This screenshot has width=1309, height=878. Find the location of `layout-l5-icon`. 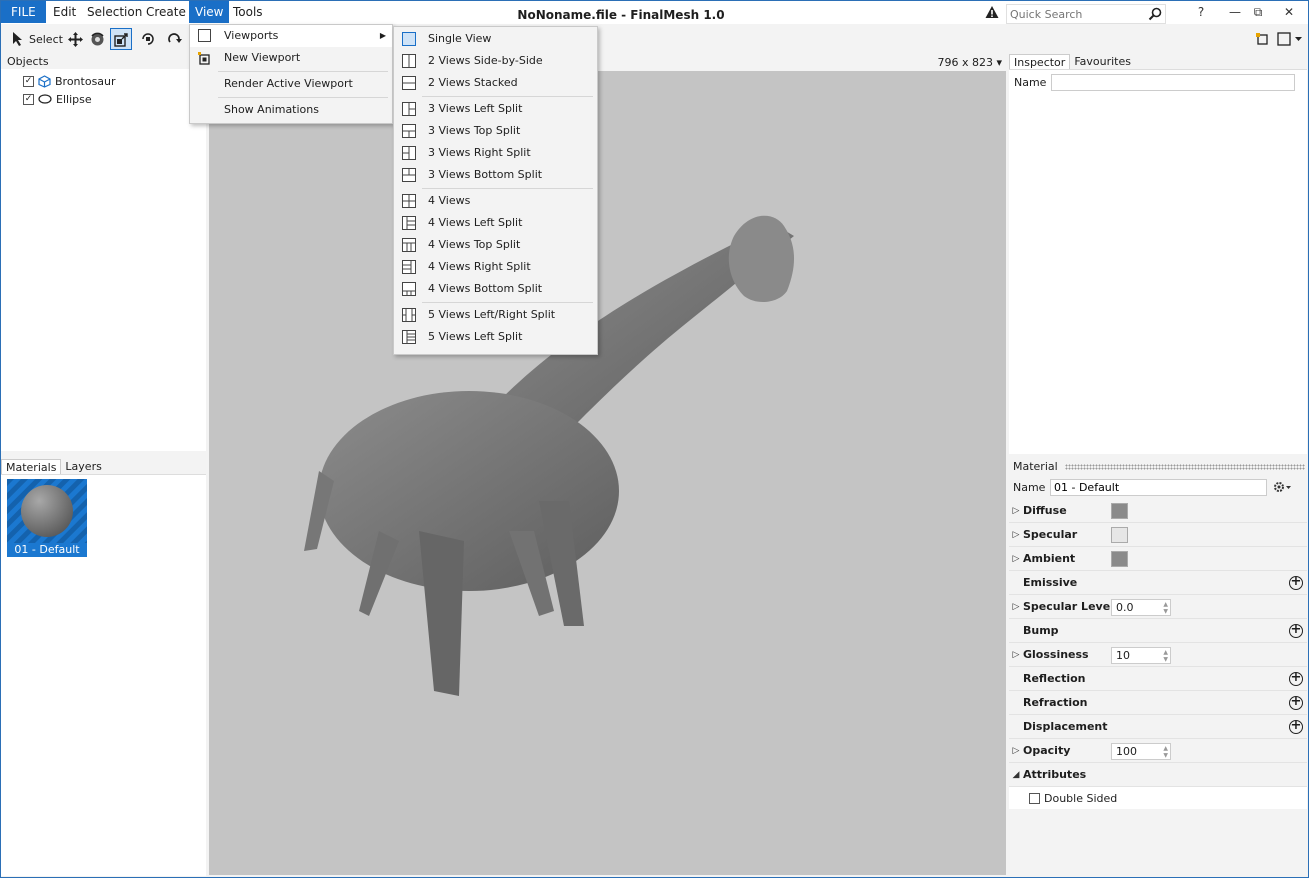

layout-l5-icon is located at coordinates (409, 337).